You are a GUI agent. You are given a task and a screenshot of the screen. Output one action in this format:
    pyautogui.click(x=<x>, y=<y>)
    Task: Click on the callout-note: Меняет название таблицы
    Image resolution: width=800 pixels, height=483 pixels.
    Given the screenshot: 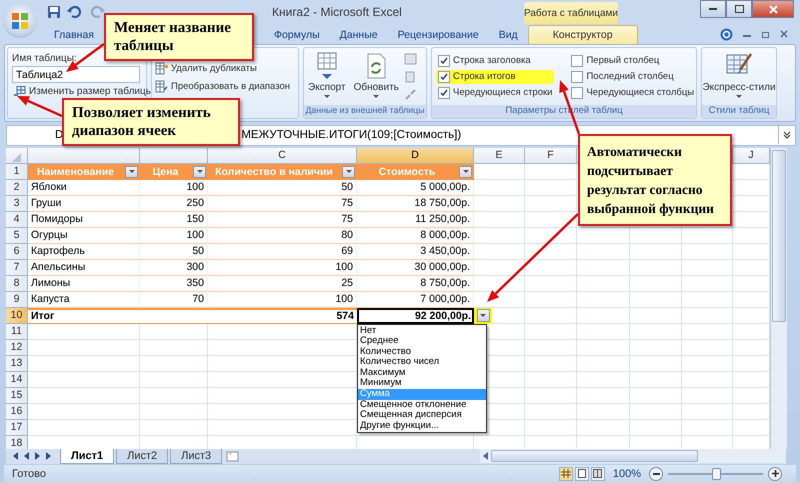 What is the action you would take?
    pyautogui.click(x=179, y=37)
    